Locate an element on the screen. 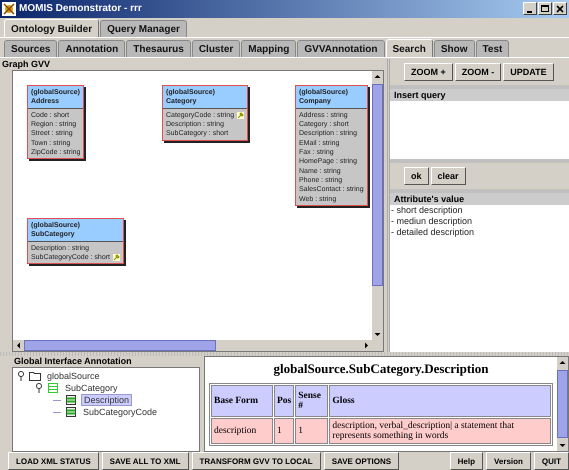  footer-button: LOAD XML STATUS is located at coordinates (53, 461).